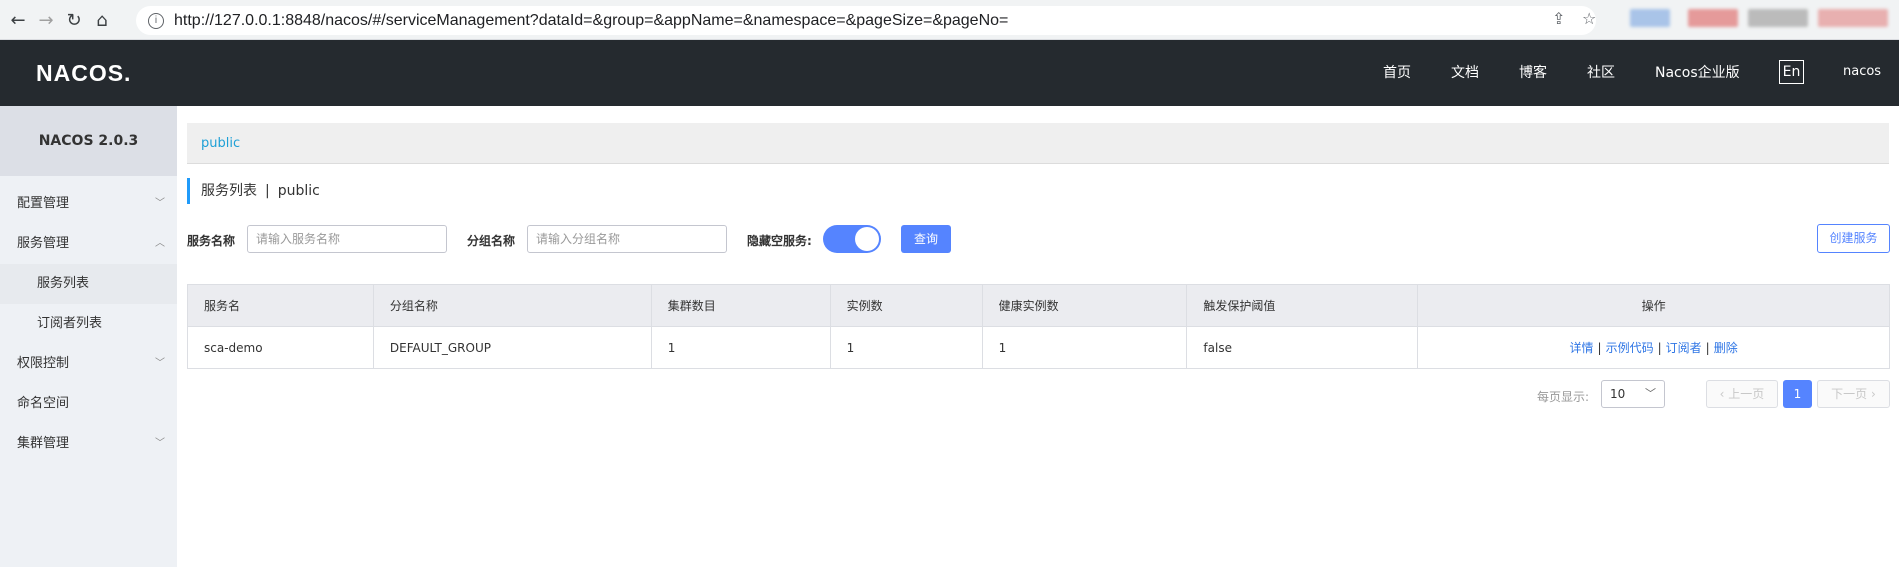 The image size is (1899, 567). Describe the element at coordinates (512, 305) in the screenshot. I see `col-header-group: 分组名称` at that location.